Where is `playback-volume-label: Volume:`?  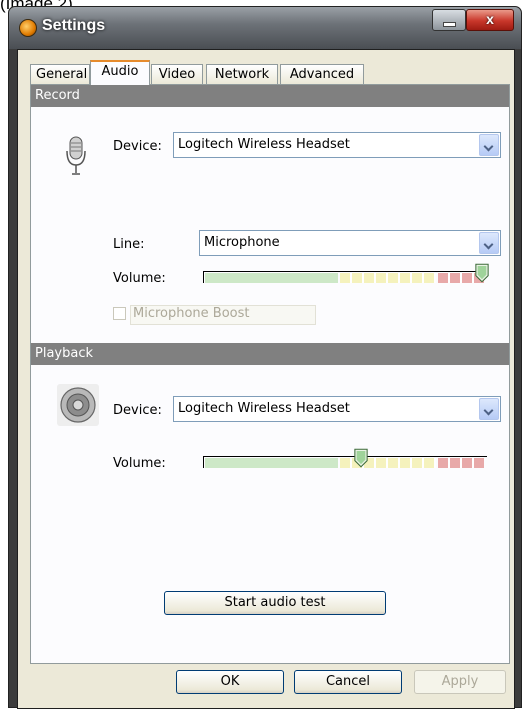
playback-volume-label: Volume: is located at coordinates (139, 463).